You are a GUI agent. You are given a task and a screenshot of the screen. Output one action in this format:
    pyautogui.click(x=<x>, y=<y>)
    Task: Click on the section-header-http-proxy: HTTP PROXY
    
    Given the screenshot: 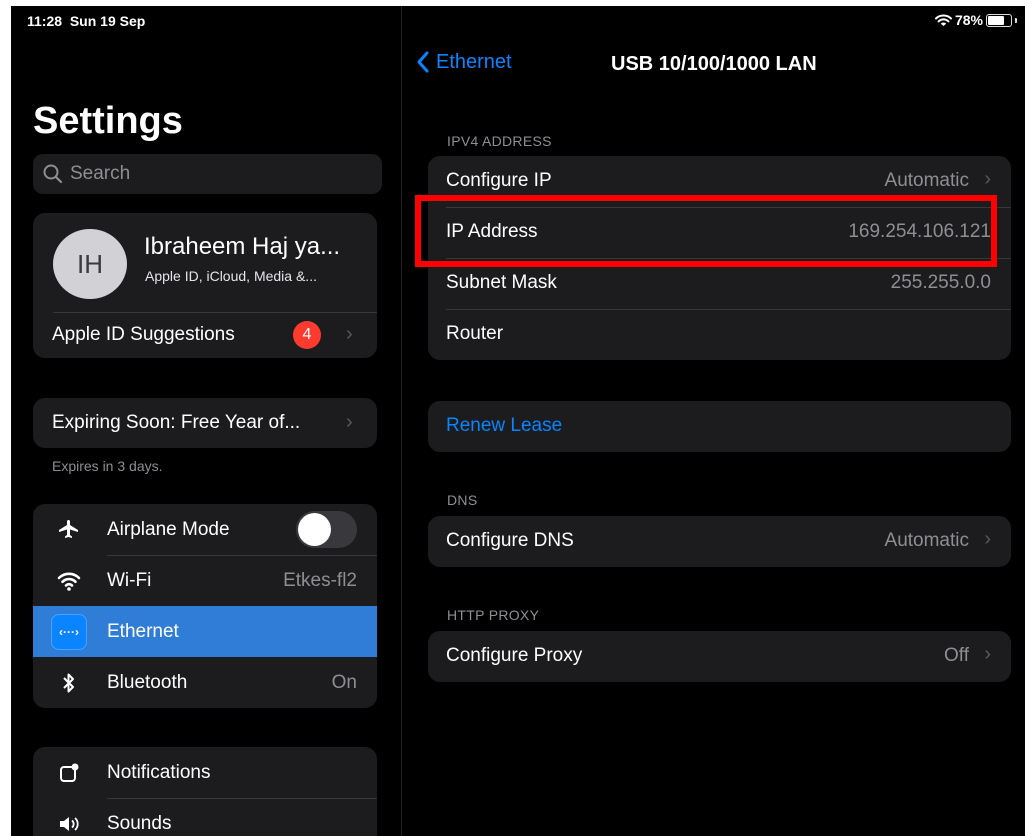 What is the action you would take?
    pyautogui.click(x=493, y=615)
    